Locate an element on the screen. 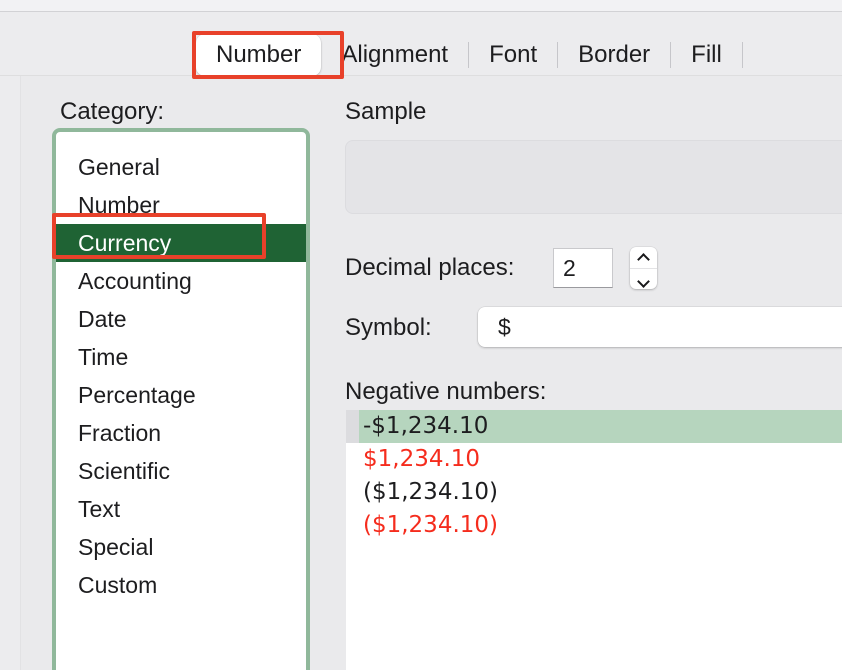  decimal-places-stepper is located at coordinates (643, 268).